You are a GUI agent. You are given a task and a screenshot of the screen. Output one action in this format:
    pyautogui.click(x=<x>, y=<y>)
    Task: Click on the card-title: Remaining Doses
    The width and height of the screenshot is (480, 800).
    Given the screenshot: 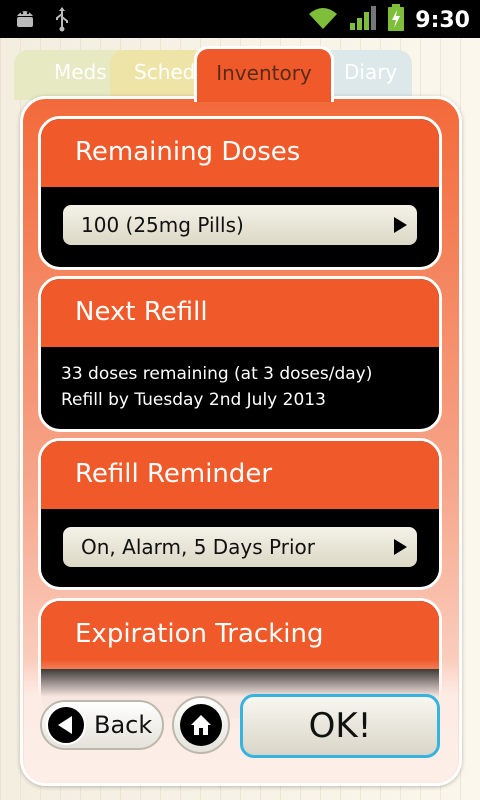 What is the action you would take?
    pyautogui.click(x=240, y=153)
    